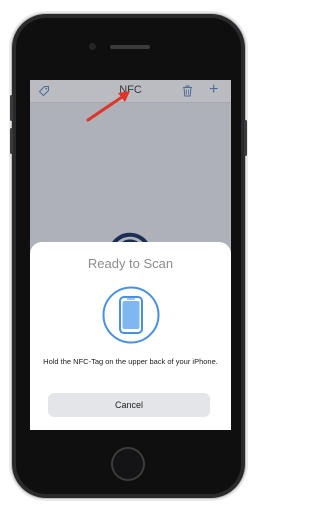 This screenshot has width=320, height=514. Describe the element at coordinates (130, 263) in the screenshot. I see `sheet-title: Ready to Scan` at that location.